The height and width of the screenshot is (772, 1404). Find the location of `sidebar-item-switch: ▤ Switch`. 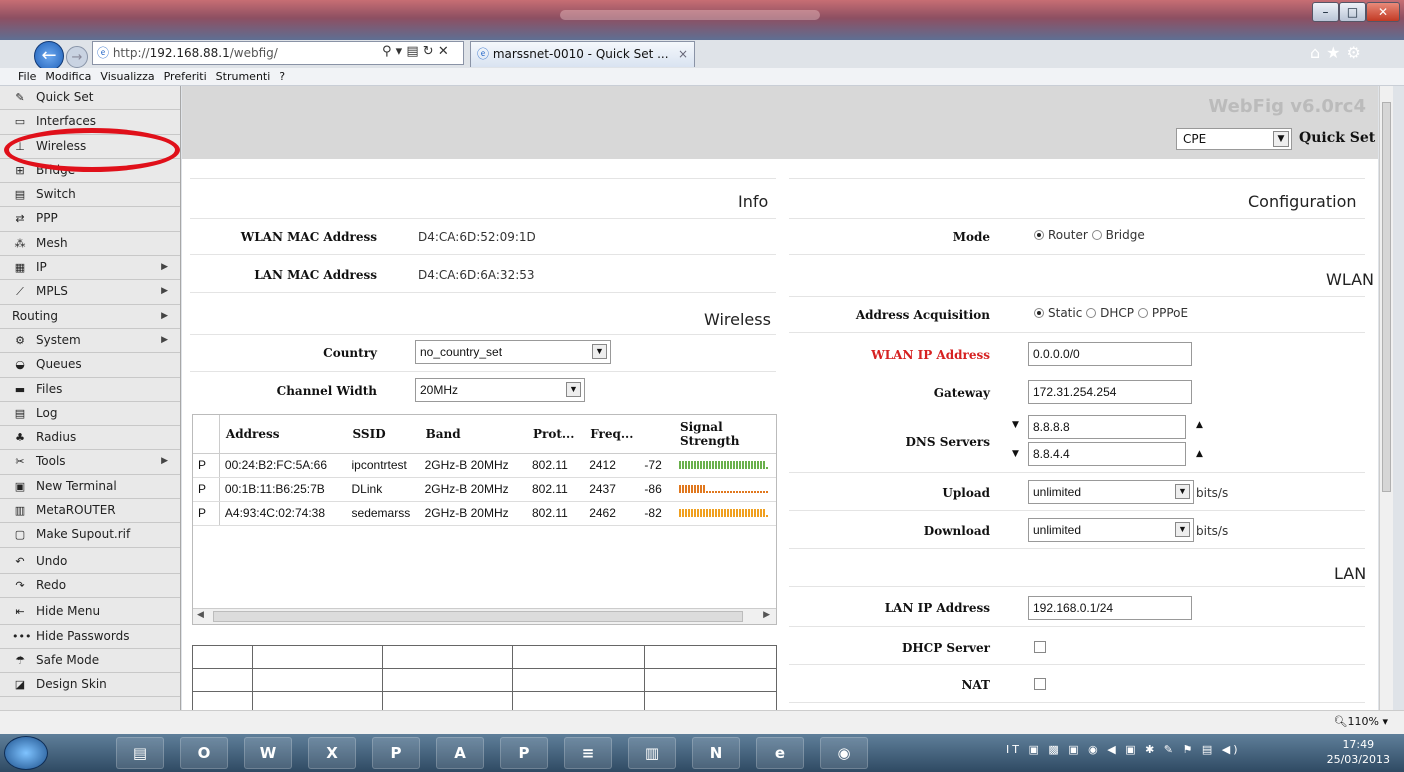

sidebar-item-switch: ▤ Switch is located at coordinates (90, 195).